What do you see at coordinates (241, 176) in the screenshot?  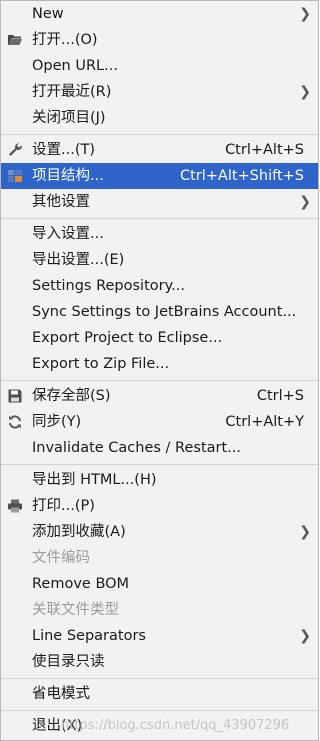 I see `shortcut-label: Ctrl+Alt+Shift+S` at bounding box center [241, 176].